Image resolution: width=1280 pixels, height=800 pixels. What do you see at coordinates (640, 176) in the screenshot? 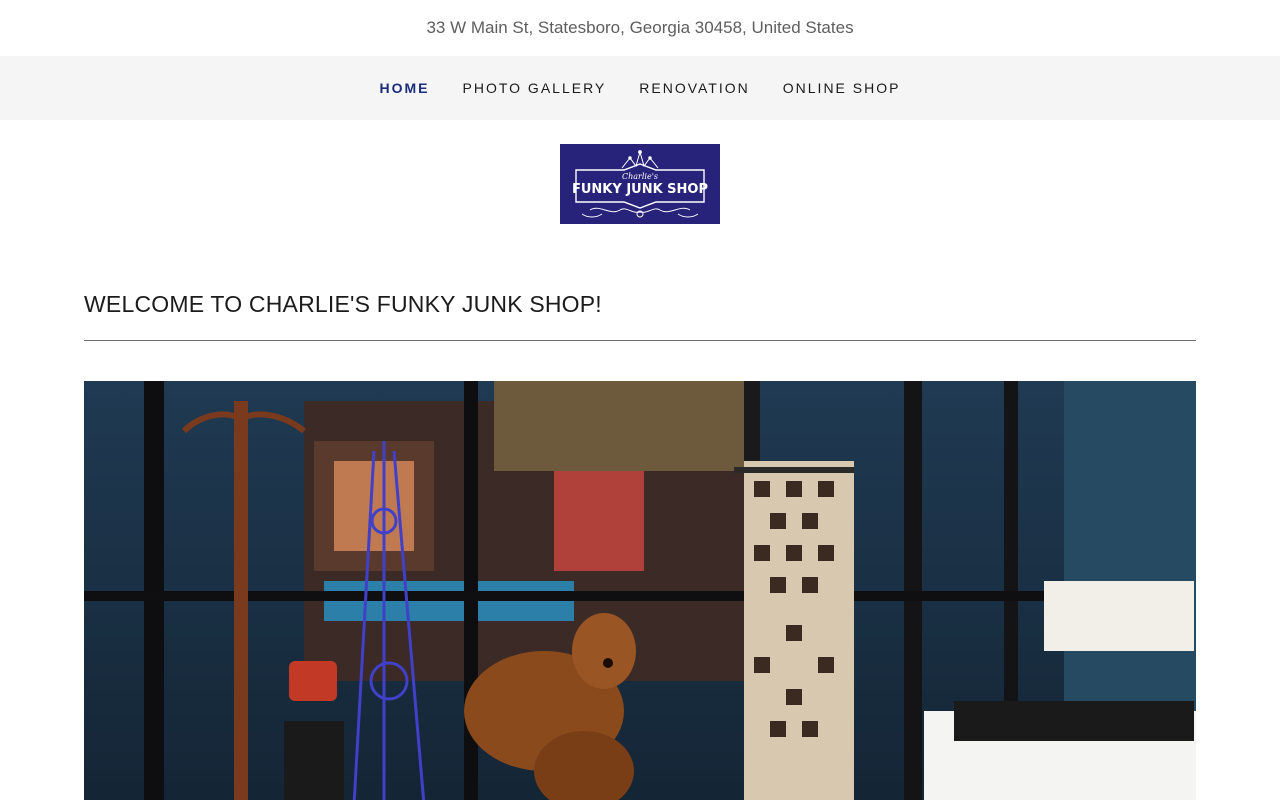
I see `logo-script-text: Charlie's` at bounding box center [640, 176].